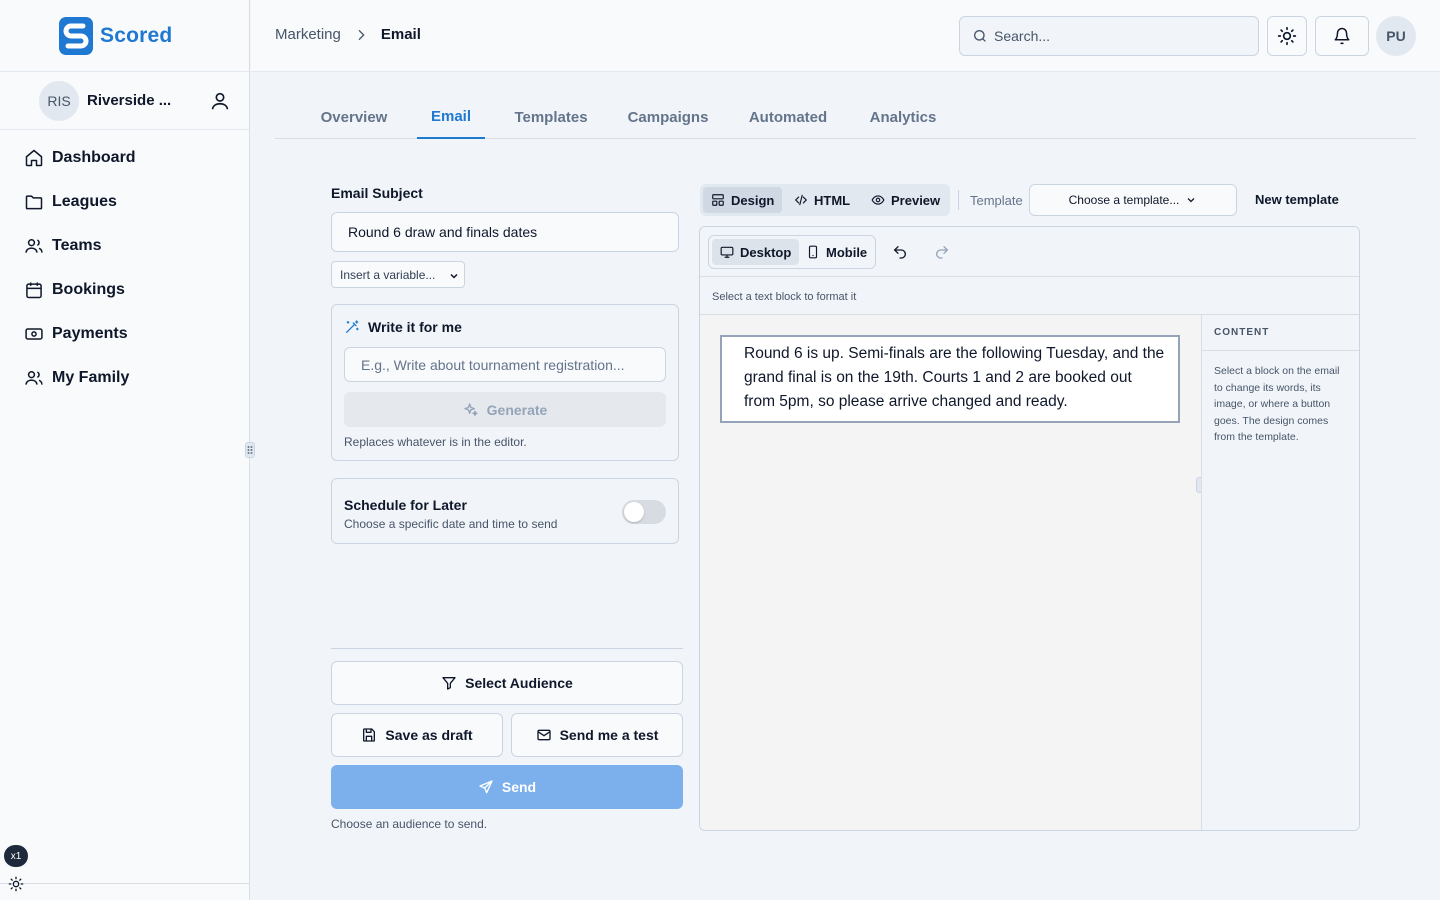  Describe the element at coordinates (136, 35) in the screenshot. I see `app-name: Scored` at that location.